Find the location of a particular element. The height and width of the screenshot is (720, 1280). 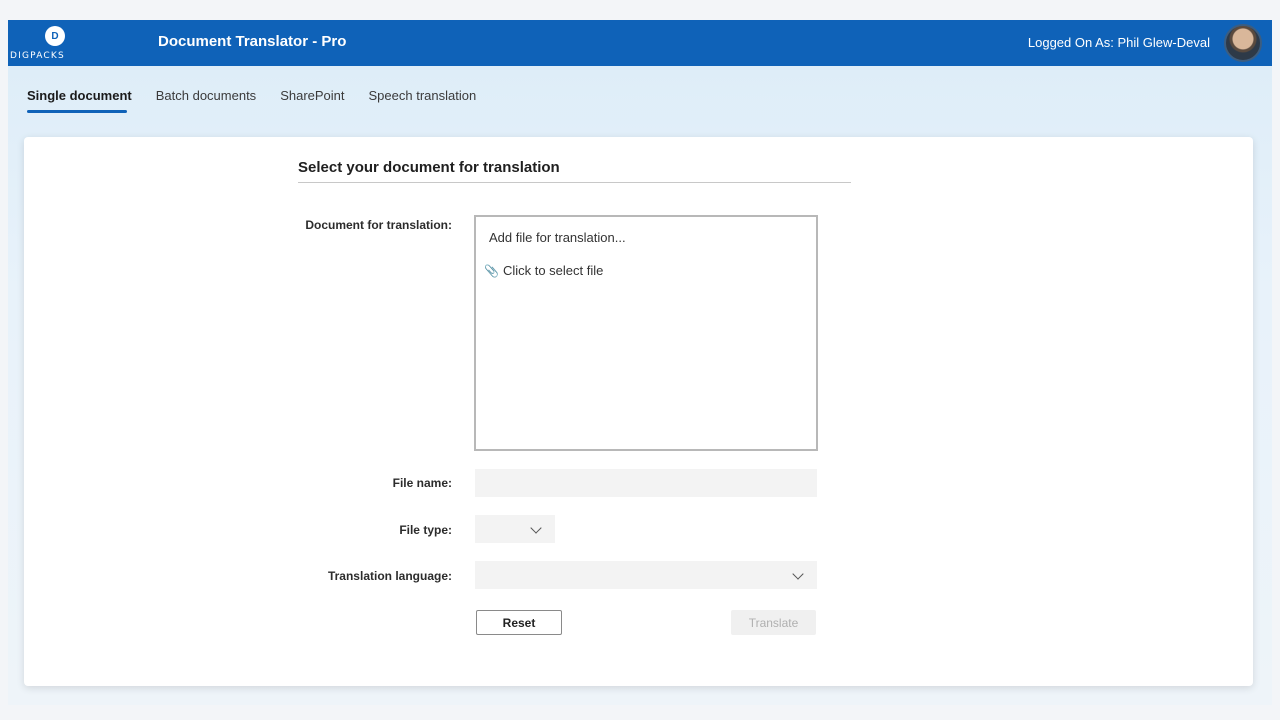

reset-button: Reset is located at coordinates (519, 622).